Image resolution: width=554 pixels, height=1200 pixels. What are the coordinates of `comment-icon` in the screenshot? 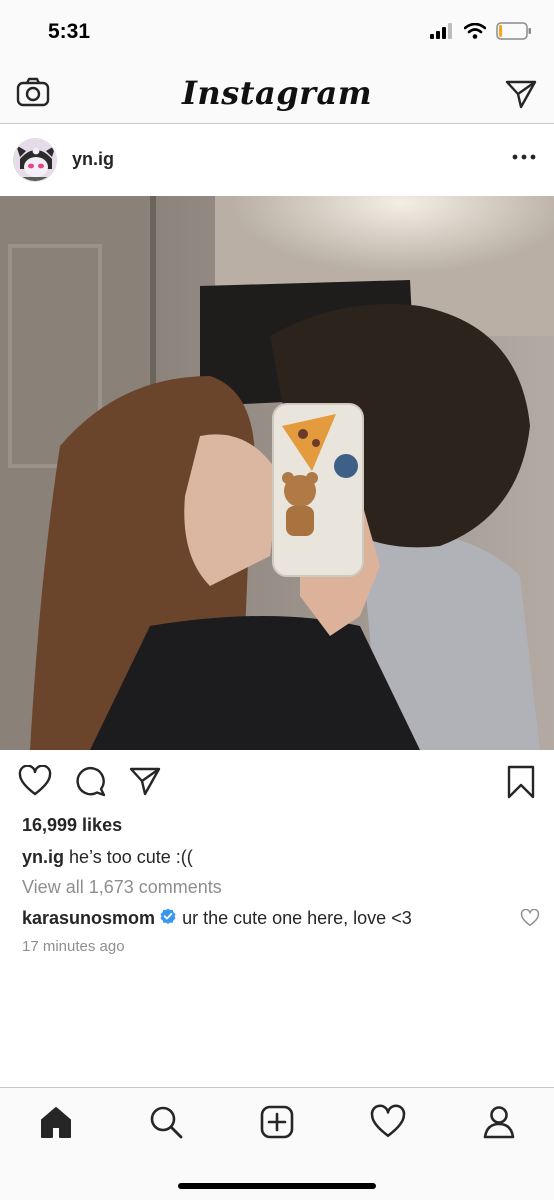 It's located at (90, 783).